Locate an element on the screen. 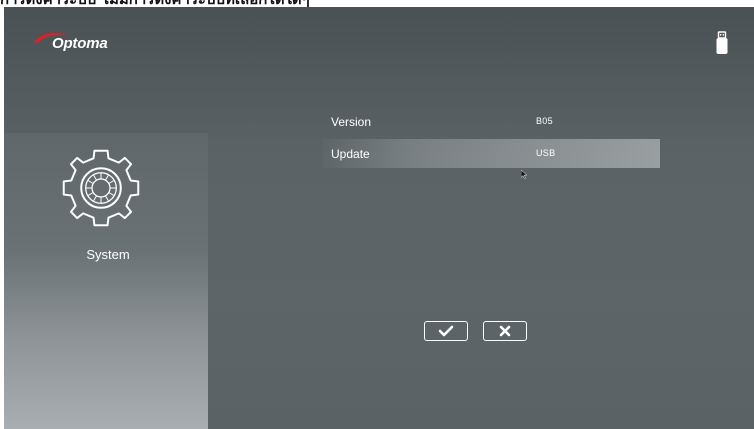 This screenshot has height=429, width=754. brand-logo: Optoma is located at coordinates (82, 42).